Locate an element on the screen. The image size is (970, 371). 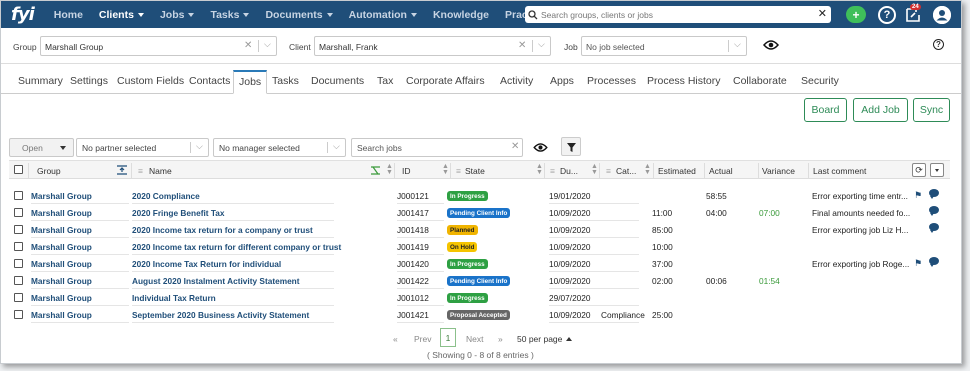
quick-add-button: + is located at coordinates (856, 14).